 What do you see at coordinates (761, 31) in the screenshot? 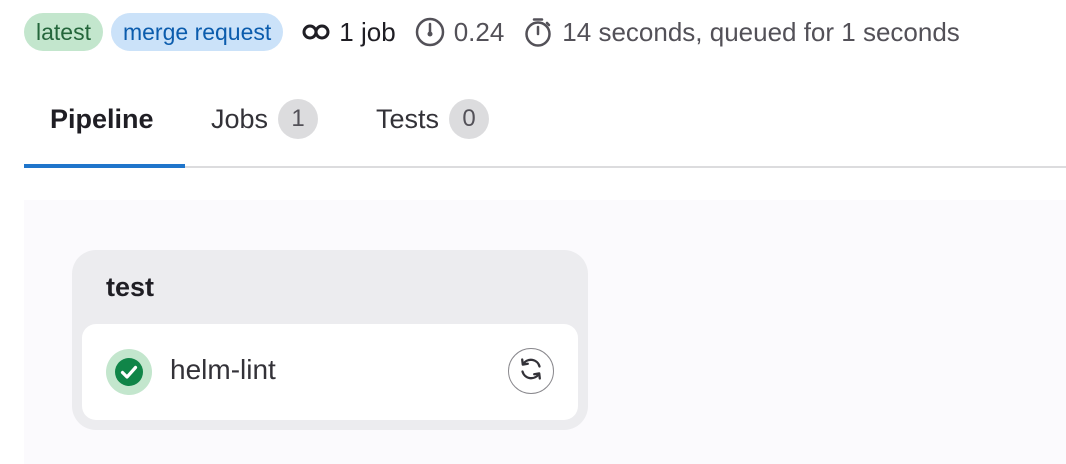
I see `duration-text: 14 seconds, queued for 1 seconds` at bounding box center [761, 31].